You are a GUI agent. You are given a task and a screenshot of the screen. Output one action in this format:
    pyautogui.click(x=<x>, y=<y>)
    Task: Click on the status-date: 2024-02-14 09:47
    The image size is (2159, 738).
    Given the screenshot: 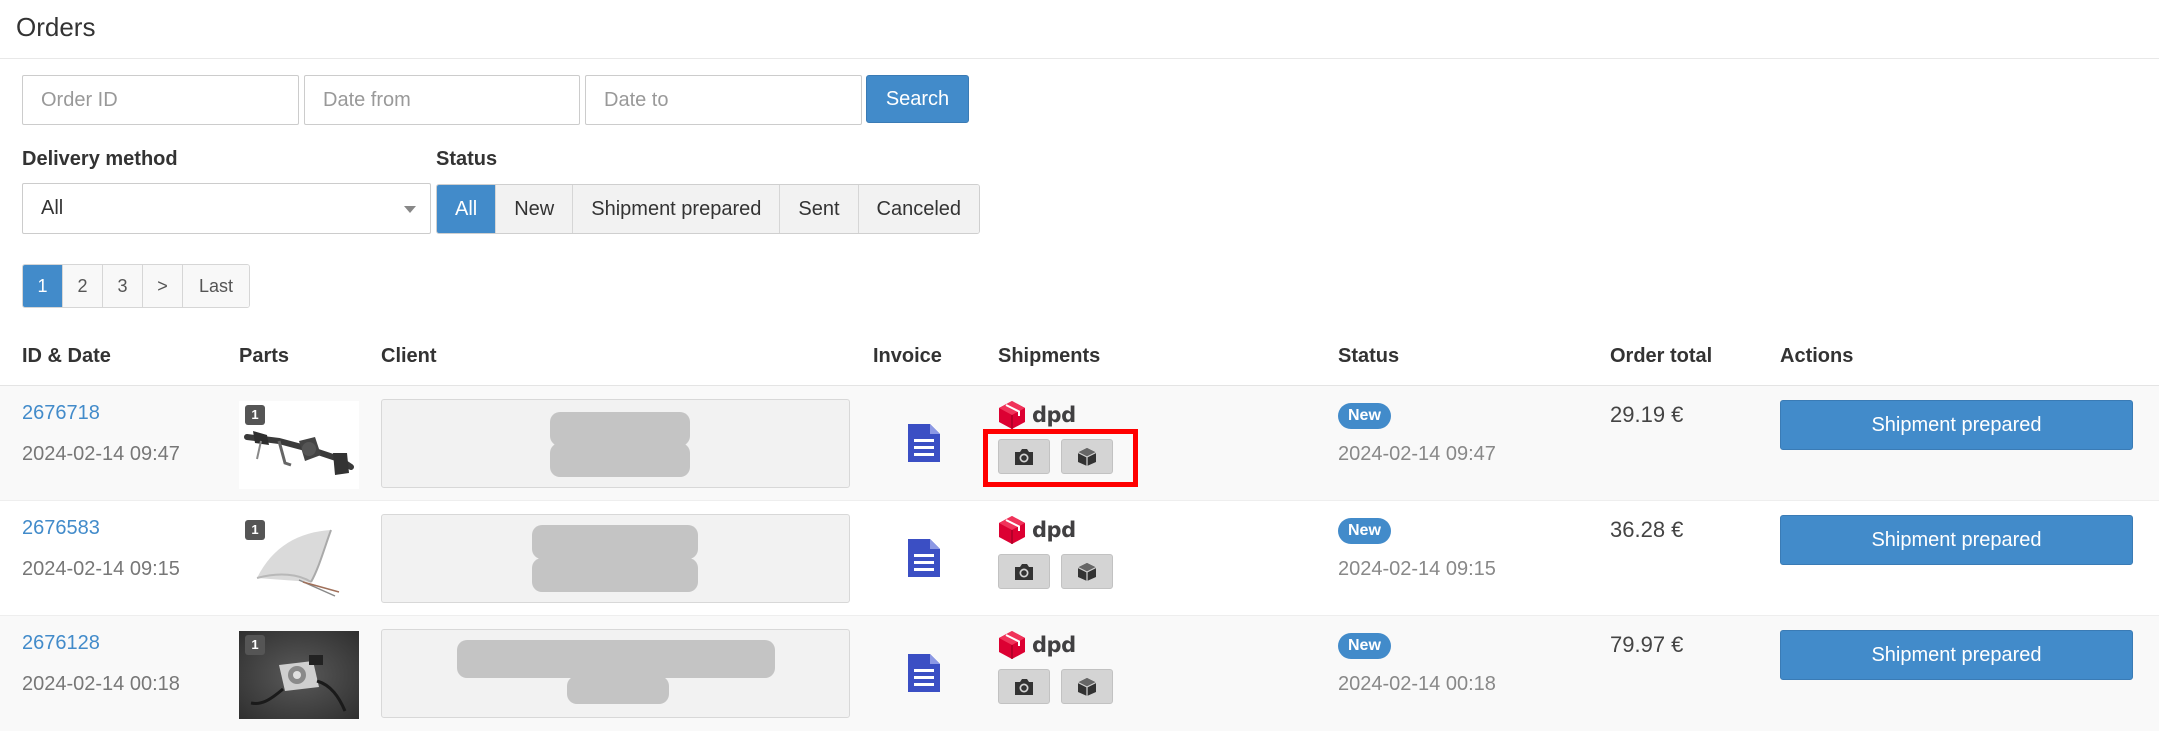 What is the action you would take?
    pyautogui.click(x=1417, y=454)
    